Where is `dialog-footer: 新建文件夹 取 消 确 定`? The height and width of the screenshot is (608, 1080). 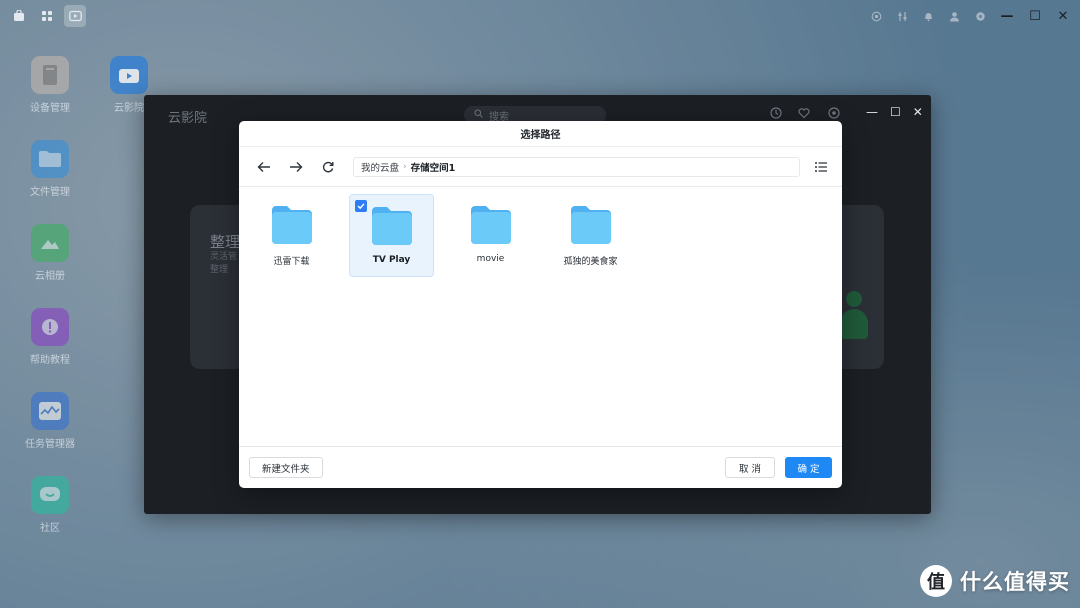
dialog-footer: 新建文件夹 取 消 确 定 is located at coordinates (540, 467).